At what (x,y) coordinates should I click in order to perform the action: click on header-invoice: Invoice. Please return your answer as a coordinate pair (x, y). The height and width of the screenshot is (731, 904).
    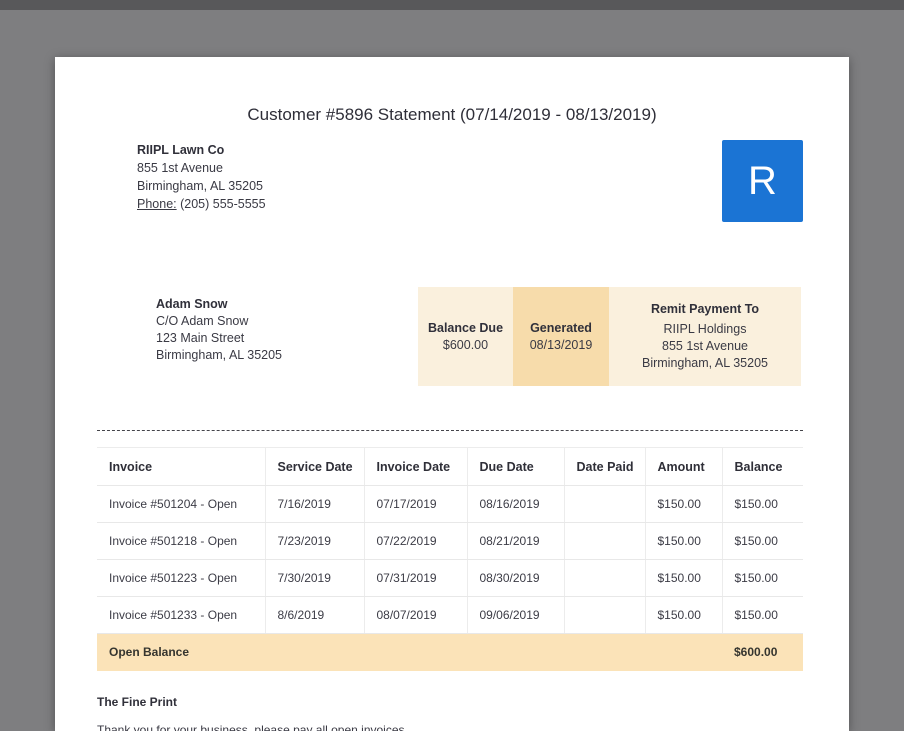
    Looking at the image, I should click on (181, 466).